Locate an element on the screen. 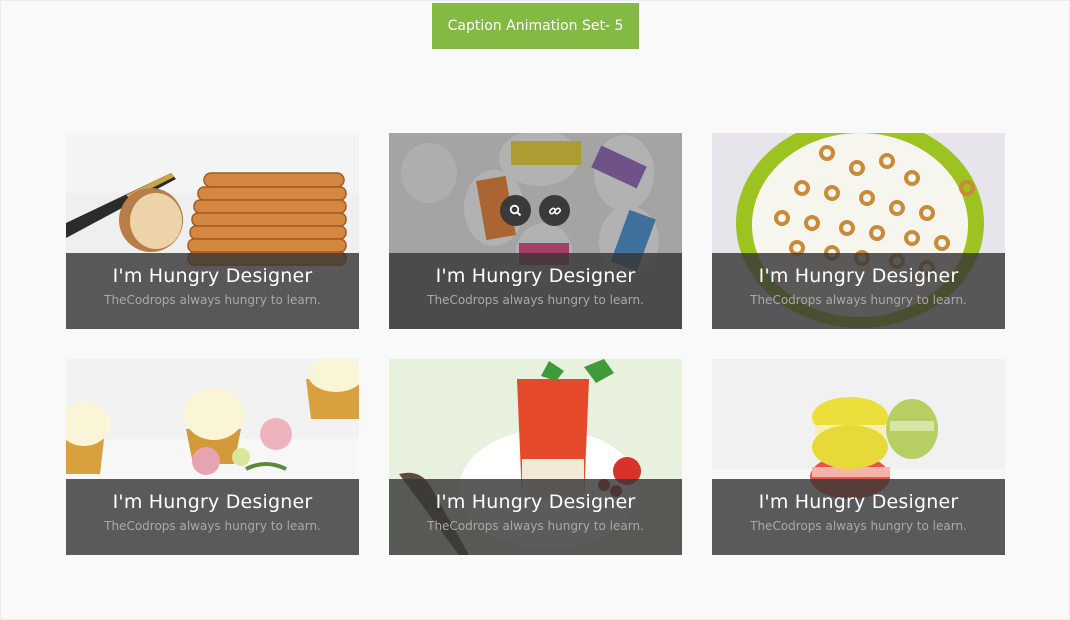  caption-animation-set-button: Caption Animation Set- 5 is located at coordinates (535, 26).